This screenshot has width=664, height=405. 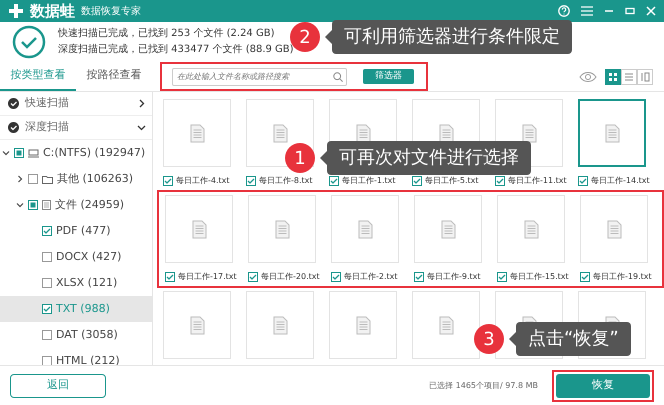 I want to click on file-name: 每日工作-8.txt, so click(x=286, y=181).